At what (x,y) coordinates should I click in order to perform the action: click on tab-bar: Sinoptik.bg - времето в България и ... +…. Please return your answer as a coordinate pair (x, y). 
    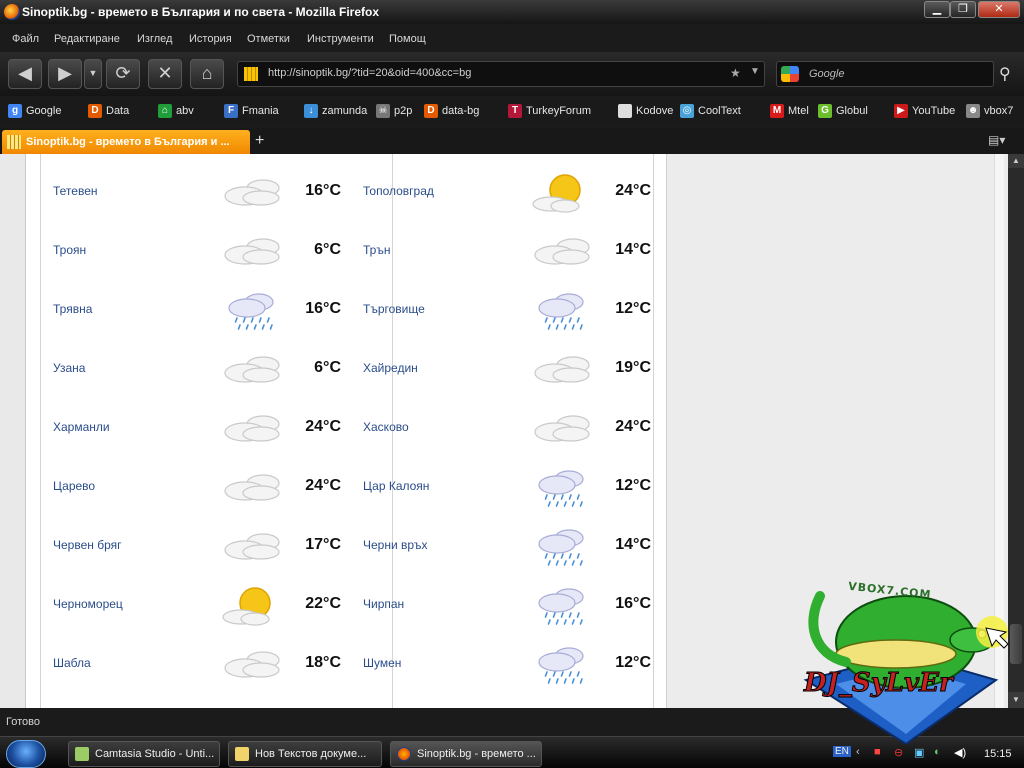
    Looking at the image, I should click on (512, 141).